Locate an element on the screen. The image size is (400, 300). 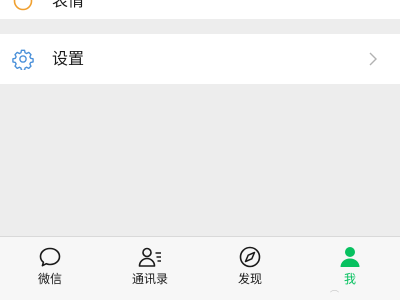
chevron-right-icon is located at coordinates (373, 59).